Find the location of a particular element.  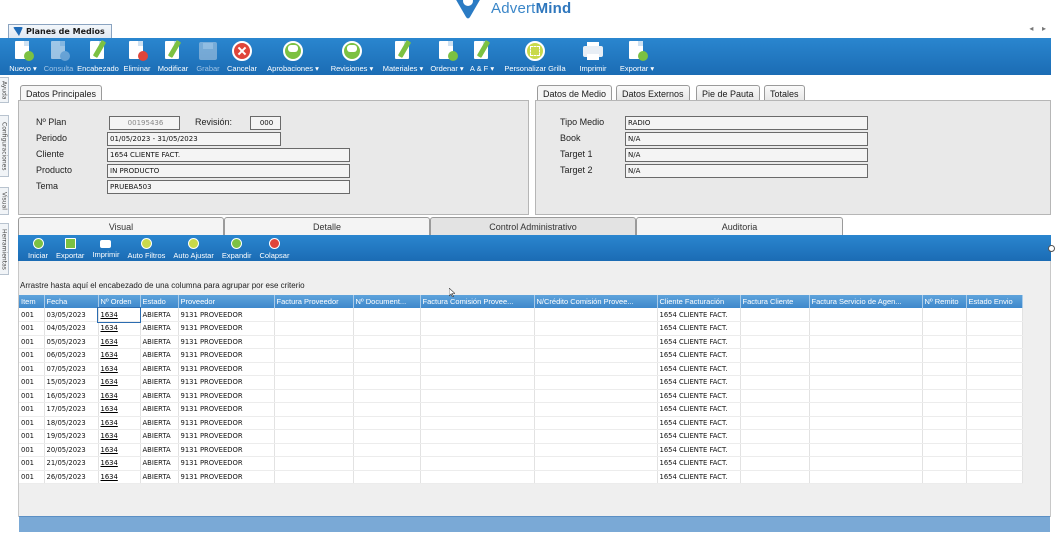

toolbar-button-new-document: Nuevo ▾ is located at coordinates (23, 56).